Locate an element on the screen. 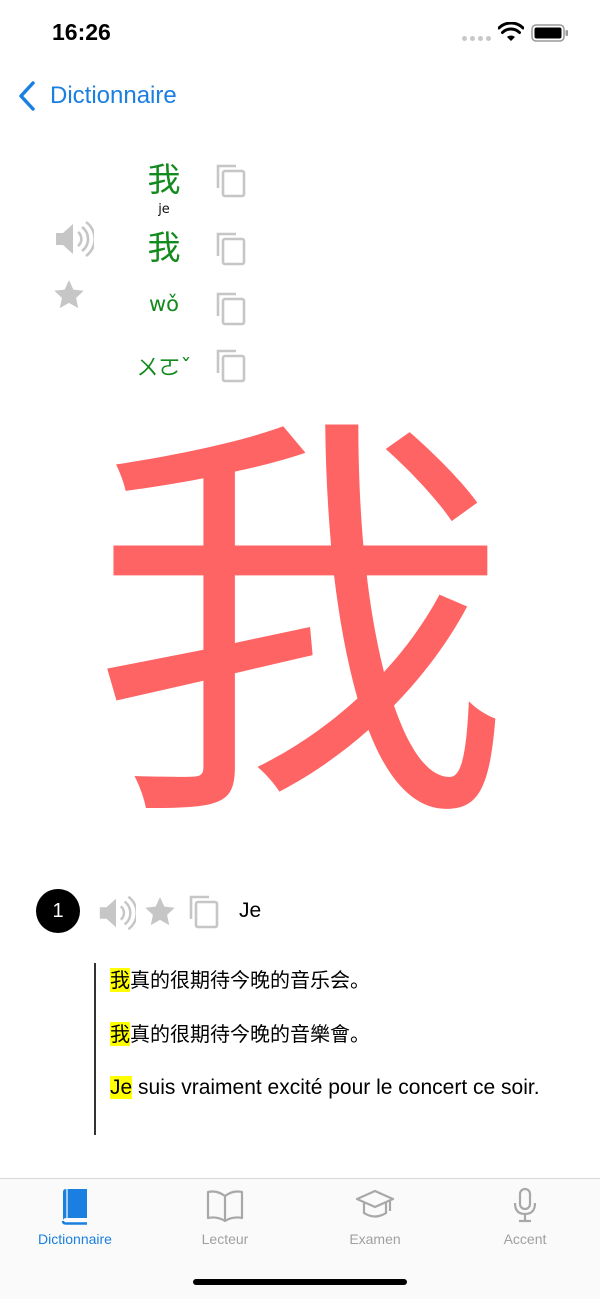 The height and width of the screenshot is (1299, 600). sense-number-badge: 1 is located at coordinates (58, 911).